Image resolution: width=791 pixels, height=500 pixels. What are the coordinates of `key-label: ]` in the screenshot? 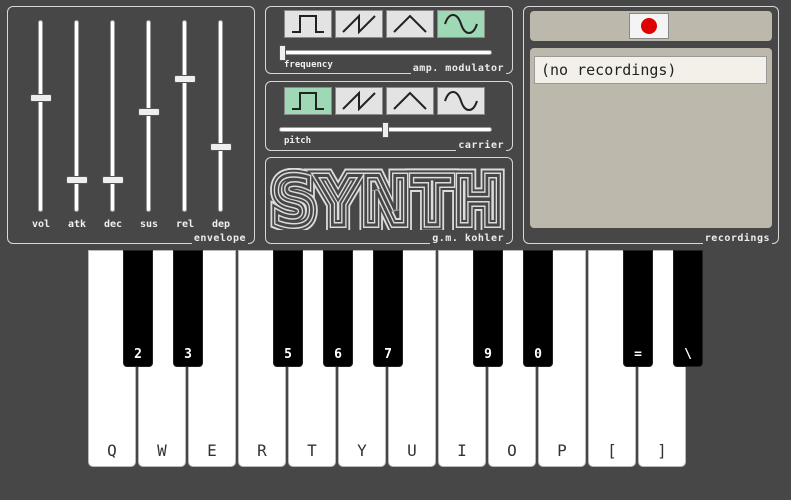 It's located at (662, 450).